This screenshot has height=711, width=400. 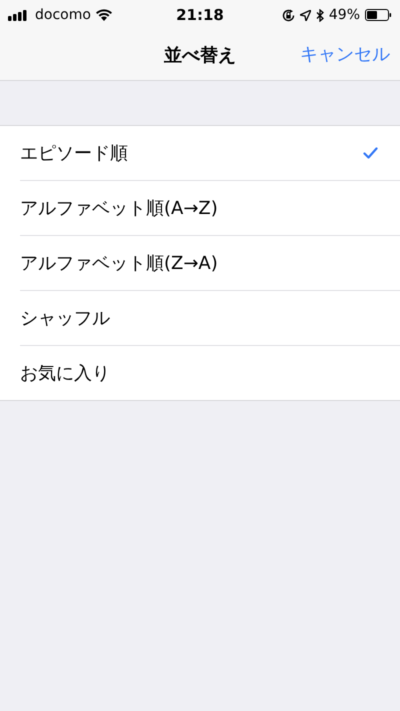 What do you see at coordinates (200, 55) in the screenshot?
I see `nav-title: 並べ替え` at bounding box center [200, 55].